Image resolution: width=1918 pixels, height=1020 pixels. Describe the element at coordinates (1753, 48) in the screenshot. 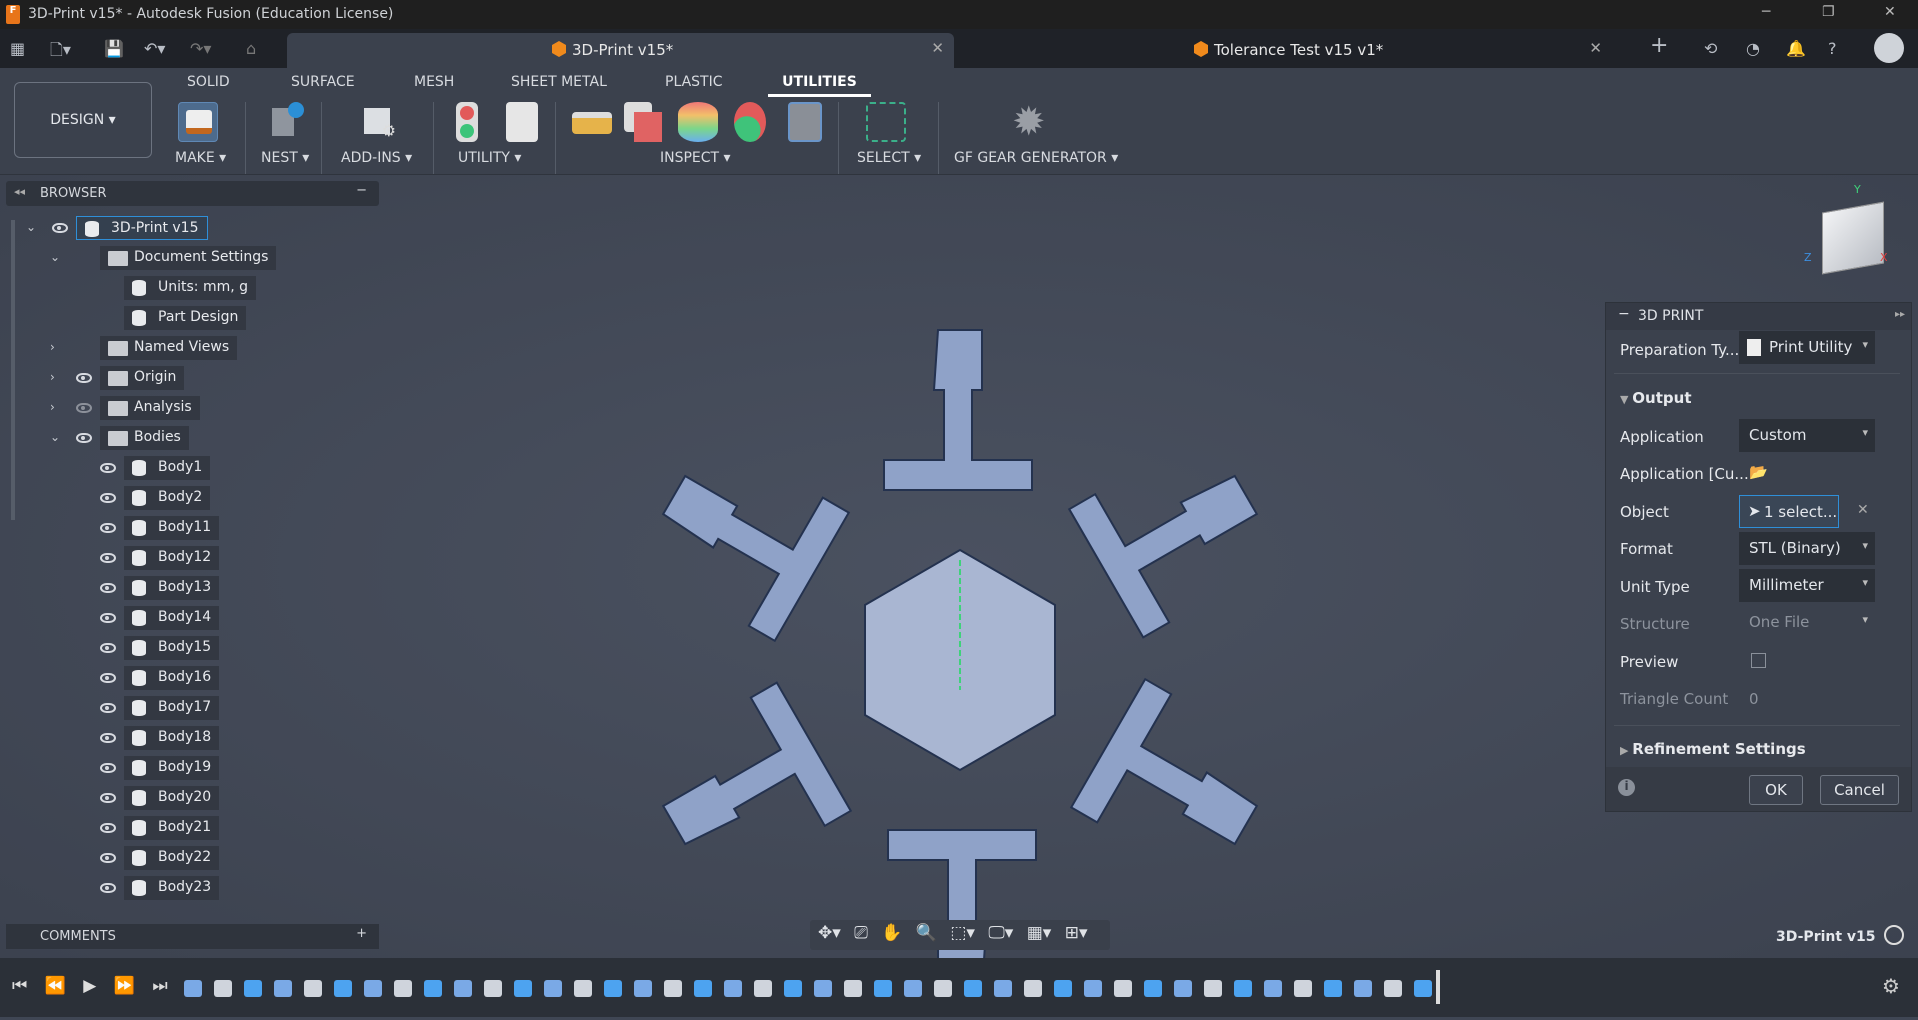

I see `job-status-icon: ◔` at that location.